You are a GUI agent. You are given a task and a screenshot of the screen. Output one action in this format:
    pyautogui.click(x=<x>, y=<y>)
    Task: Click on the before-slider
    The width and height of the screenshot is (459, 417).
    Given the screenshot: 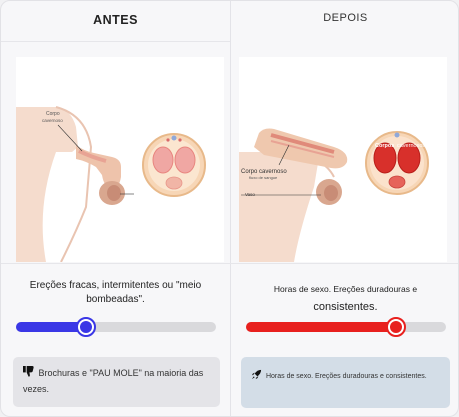 What is the action you would take?
    pyautogui.click(x=116, y=327)
    